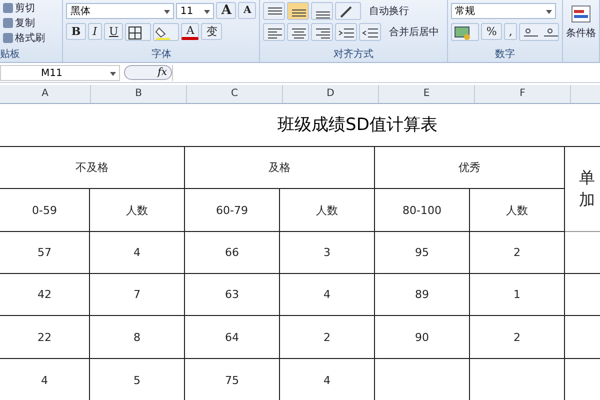 The height and width of the screenshot is (400, 600). What do you see at coordinates (120, 10) in the screenshot?
I see `font-name-field: 黑体` at bounding box center [120, 10].